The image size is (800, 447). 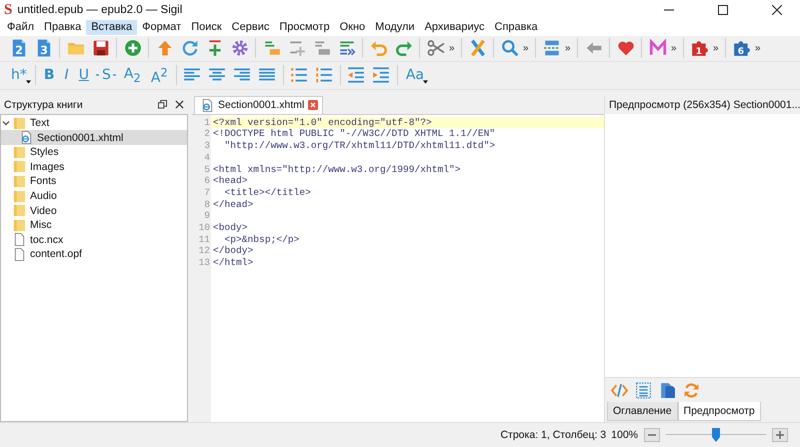 I want to click on plus-circle-icon, so click(x=133, y=48).